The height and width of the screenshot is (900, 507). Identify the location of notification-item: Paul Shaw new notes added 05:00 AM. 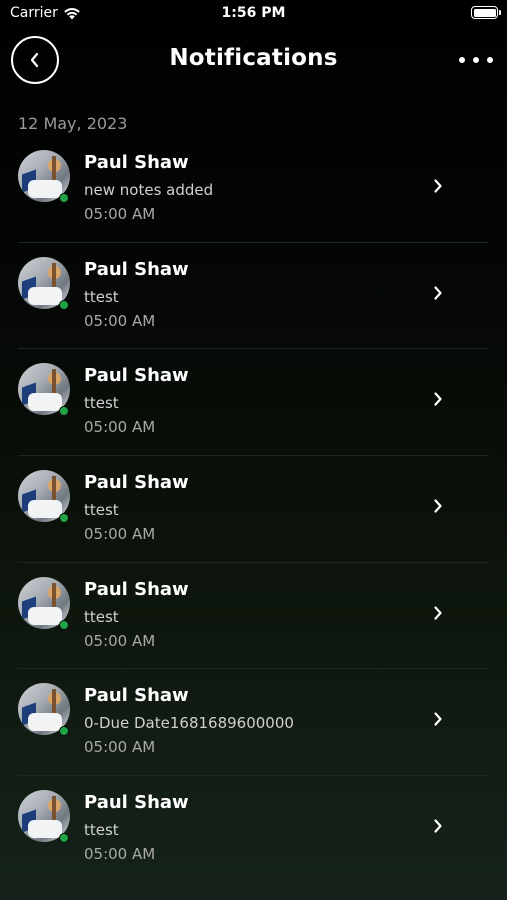
(253, 189).